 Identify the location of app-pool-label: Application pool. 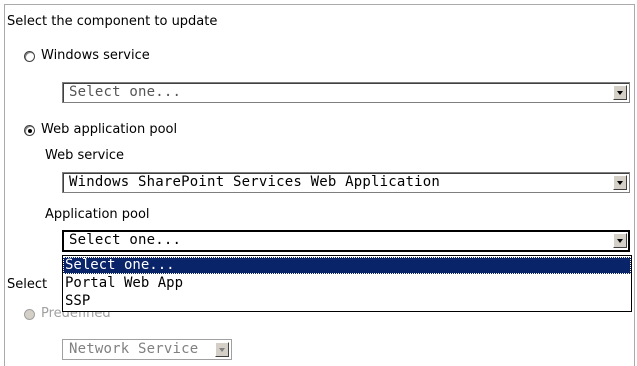
(97, 214).